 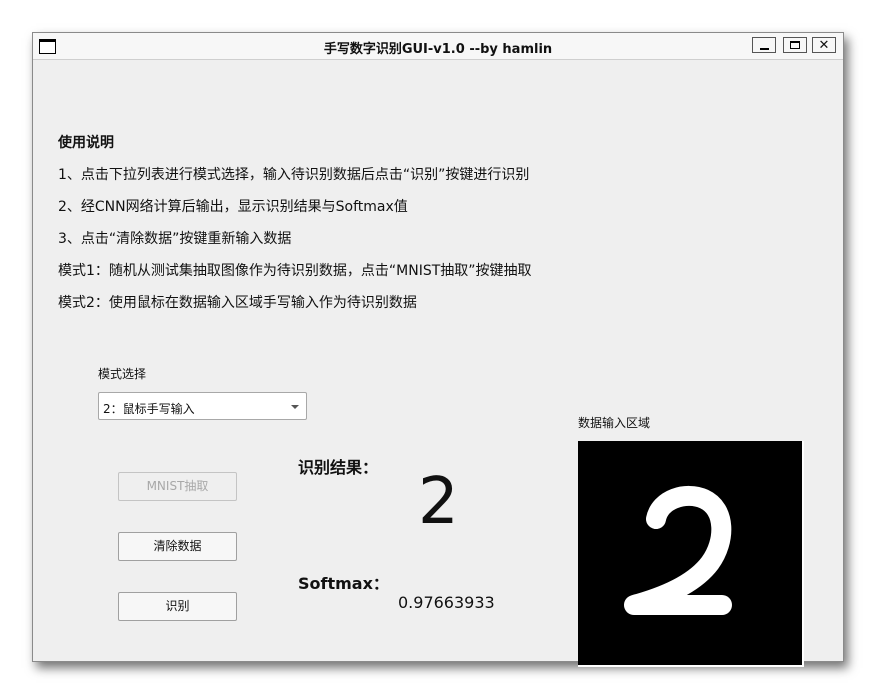 I want to click on result-value: 2, so click(x=438, y=502).